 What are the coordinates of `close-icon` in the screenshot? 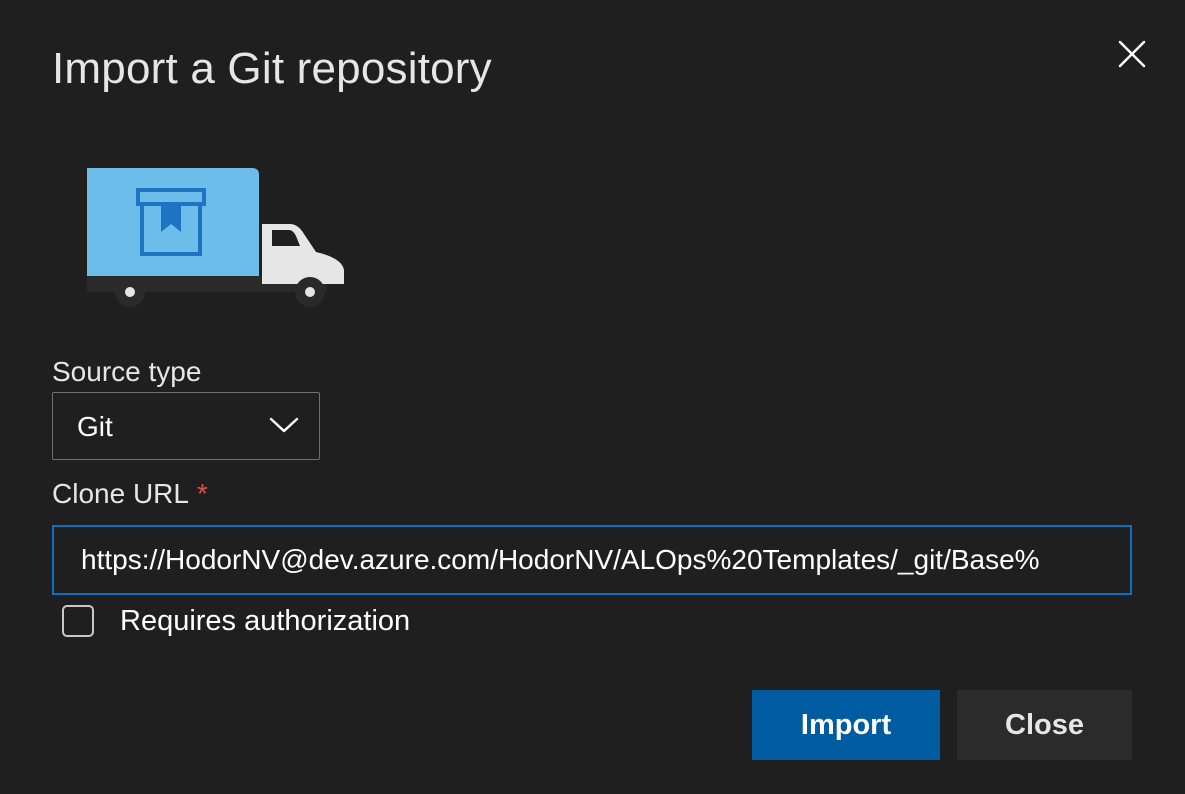 It's located at (1132, 54).